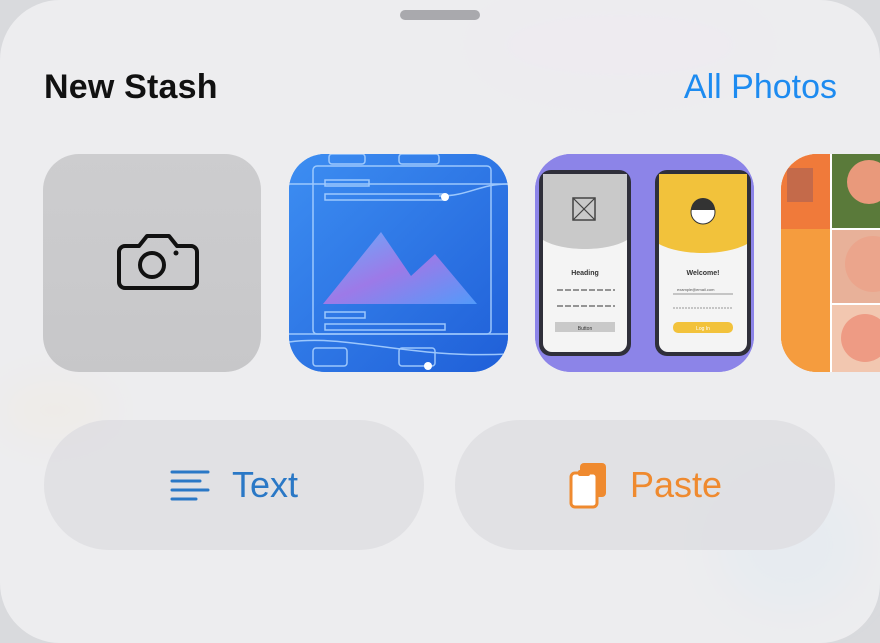 The height and width of the screenshot is (643, 880). I want to click on text-button-label: Text, so click(265, 484).